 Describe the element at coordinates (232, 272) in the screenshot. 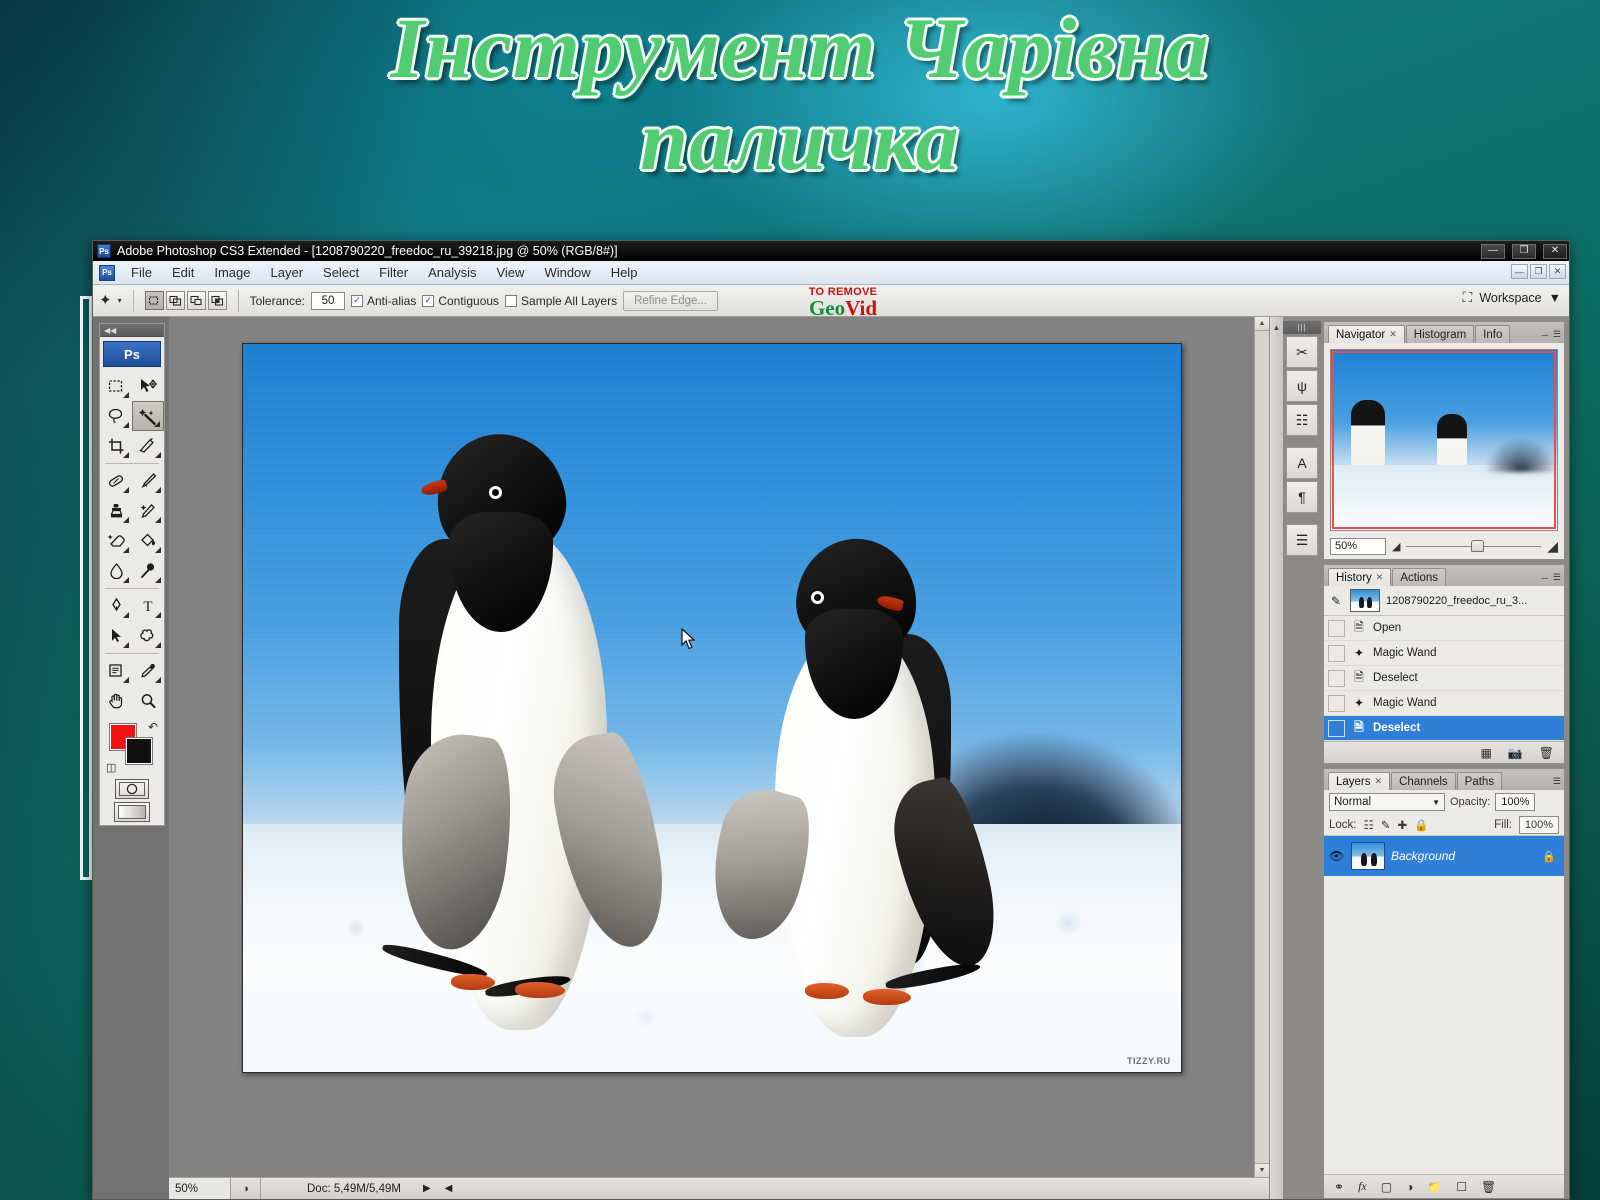

I see `menu-item-image: Image` at that location.